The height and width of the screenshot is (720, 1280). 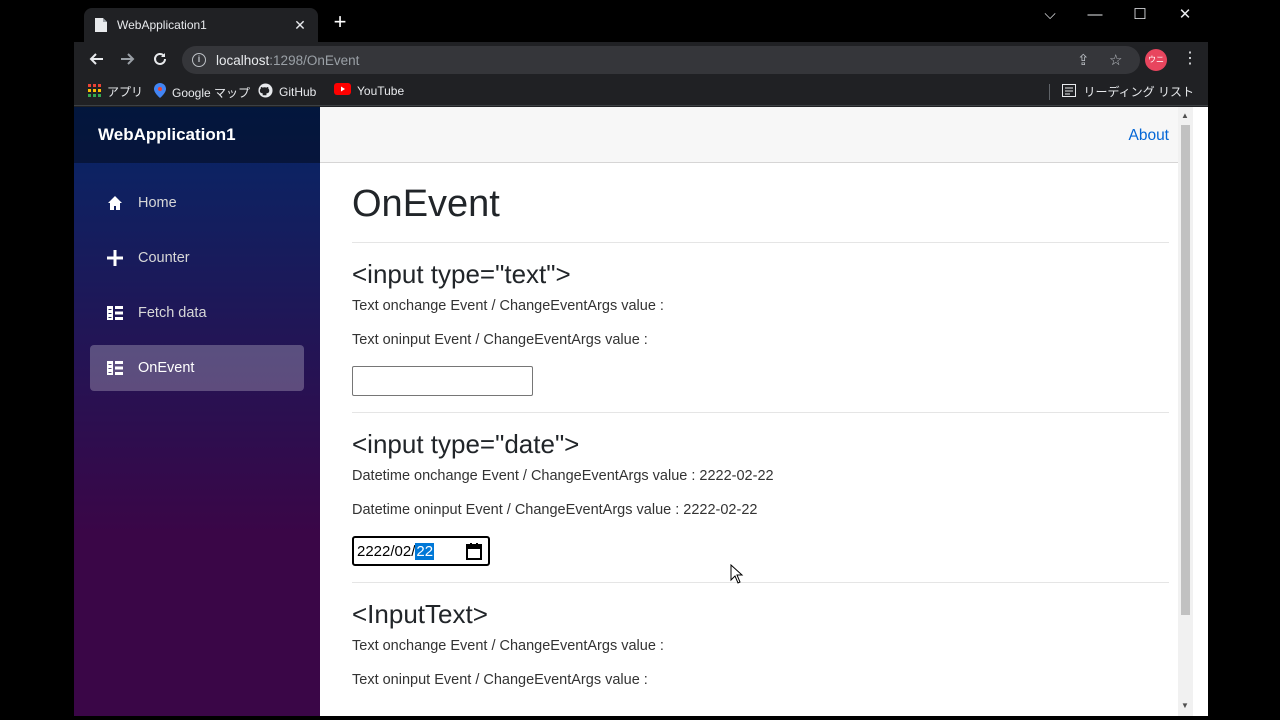 What do you see at coordinates (466, 444) in the screenshot?
I see `section-heading-date-input: <input type="date">` at bounding box center [466, 444].